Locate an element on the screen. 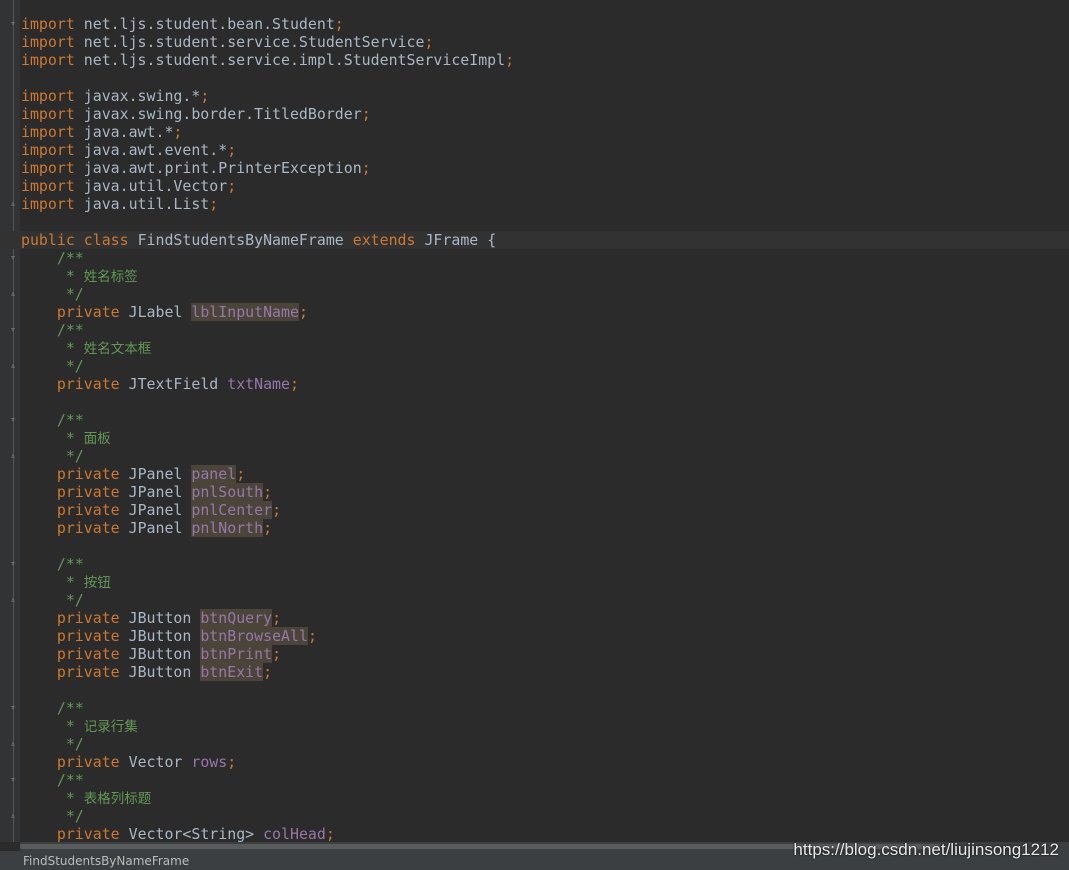 This screenshot has height=870, width=1069. import-path: java.util.Vector is located at coordinates (155, 186).